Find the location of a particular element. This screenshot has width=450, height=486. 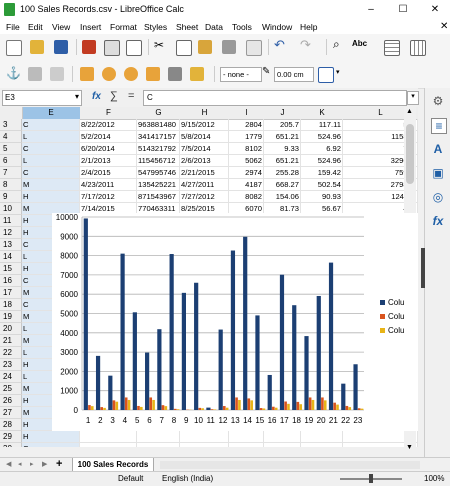

gear-icon: ⚙ is located at coordinates (438, 101).